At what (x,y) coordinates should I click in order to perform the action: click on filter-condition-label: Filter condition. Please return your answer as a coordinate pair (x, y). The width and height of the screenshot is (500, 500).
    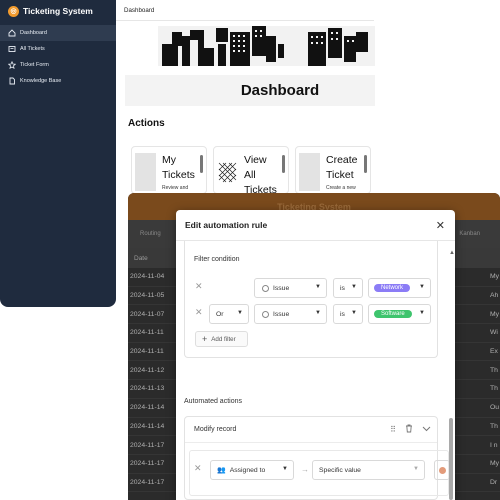
    Looking at the image, I should click on (217, 259).